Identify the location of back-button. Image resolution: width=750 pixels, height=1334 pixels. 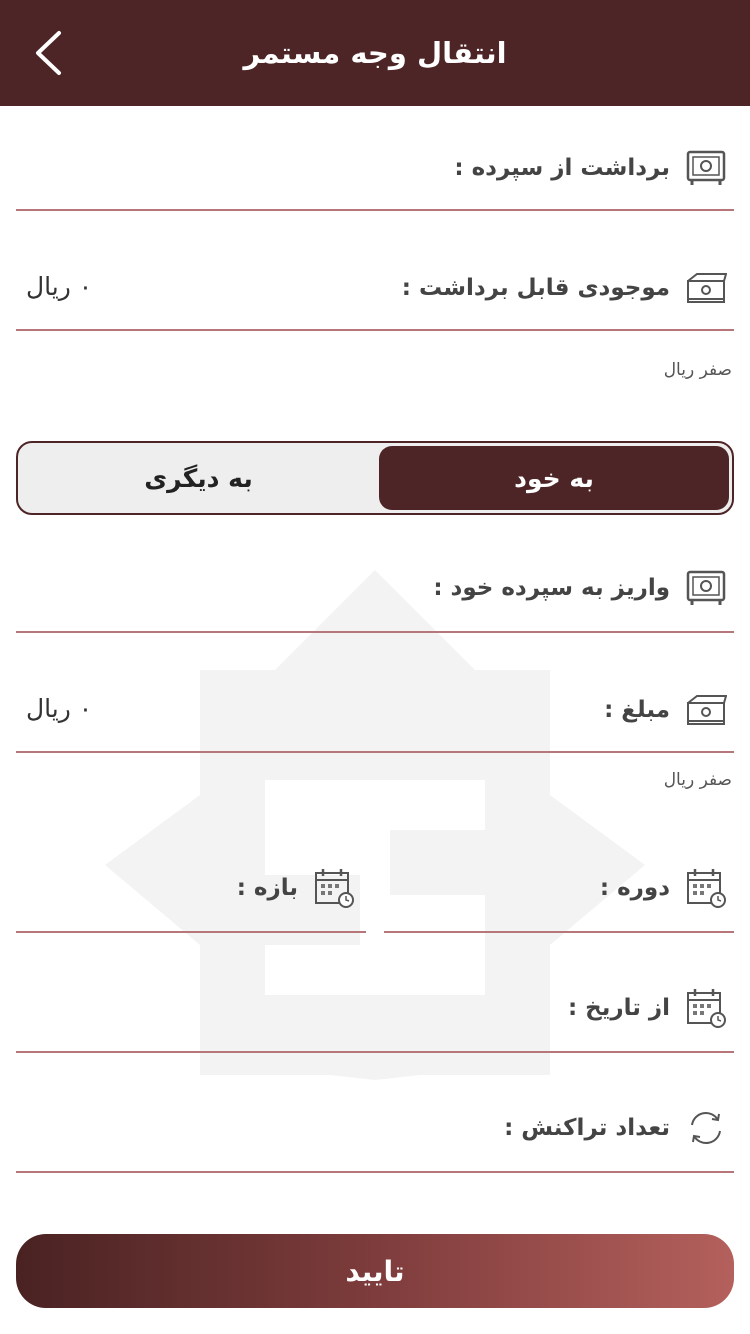
(48, 53).